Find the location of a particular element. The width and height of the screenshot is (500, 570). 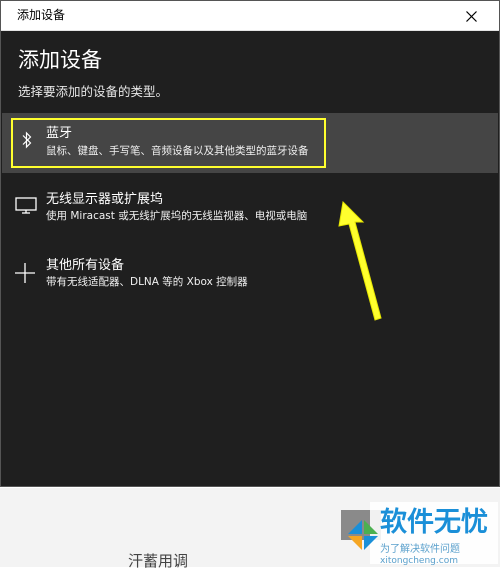

option-everything-else-label: 其他所有设备 is located at coordinates (85, 265).